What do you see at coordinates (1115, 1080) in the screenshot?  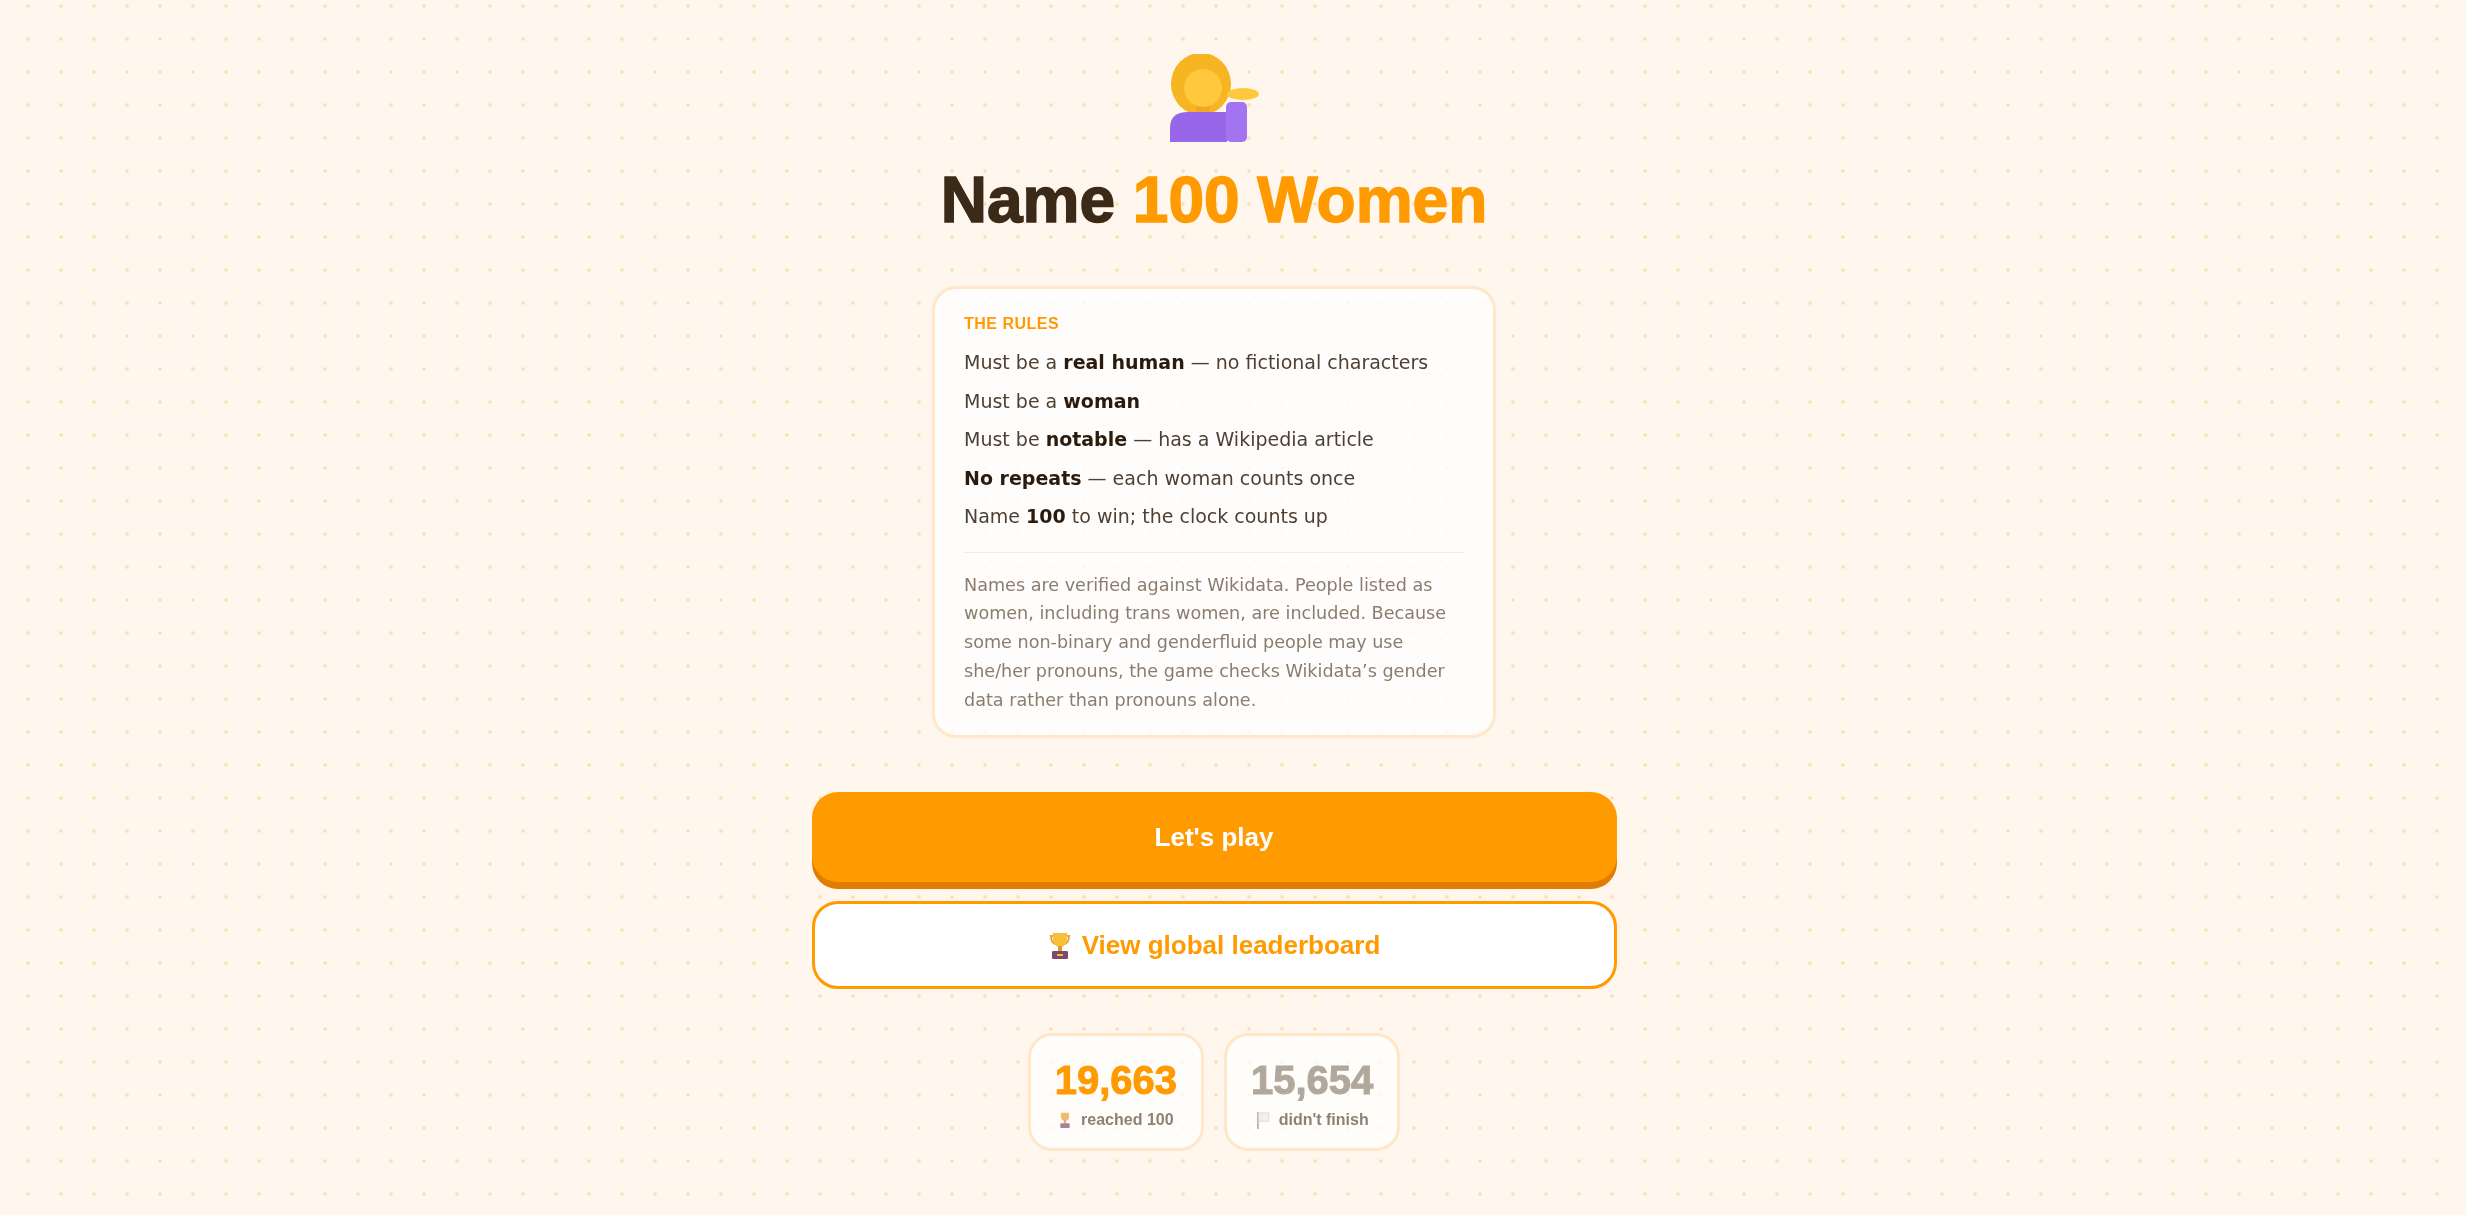 I see `stat-value: 19,663` at bounding box center [1115, 1080].